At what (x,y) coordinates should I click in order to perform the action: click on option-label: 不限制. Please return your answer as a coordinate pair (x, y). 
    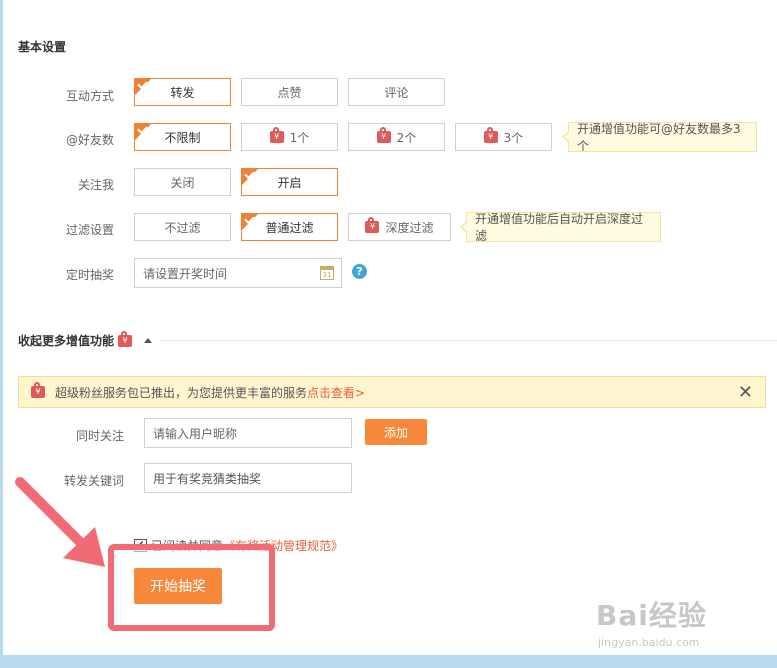
    Looking at the image, I should click on (182, 137).